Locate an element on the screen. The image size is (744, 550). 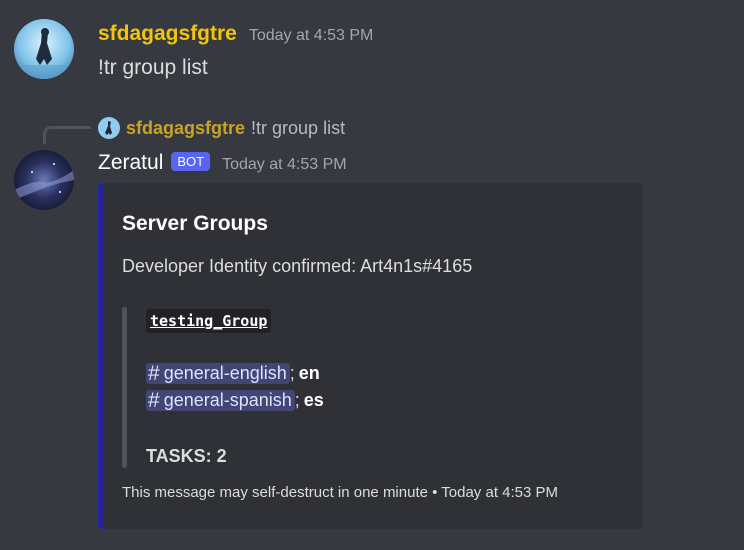
bot-avatar is located at coordinates (44, 180).